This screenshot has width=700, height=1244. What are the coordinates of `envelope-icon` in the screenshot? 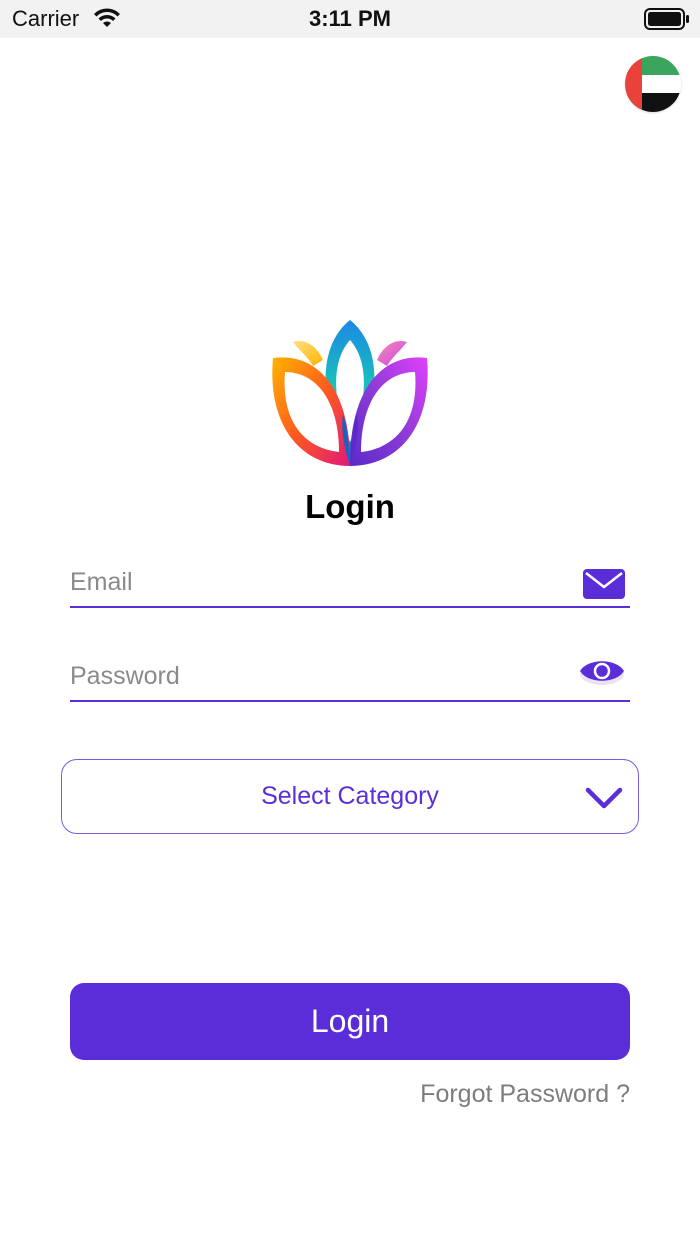 It's located at (604, 584).